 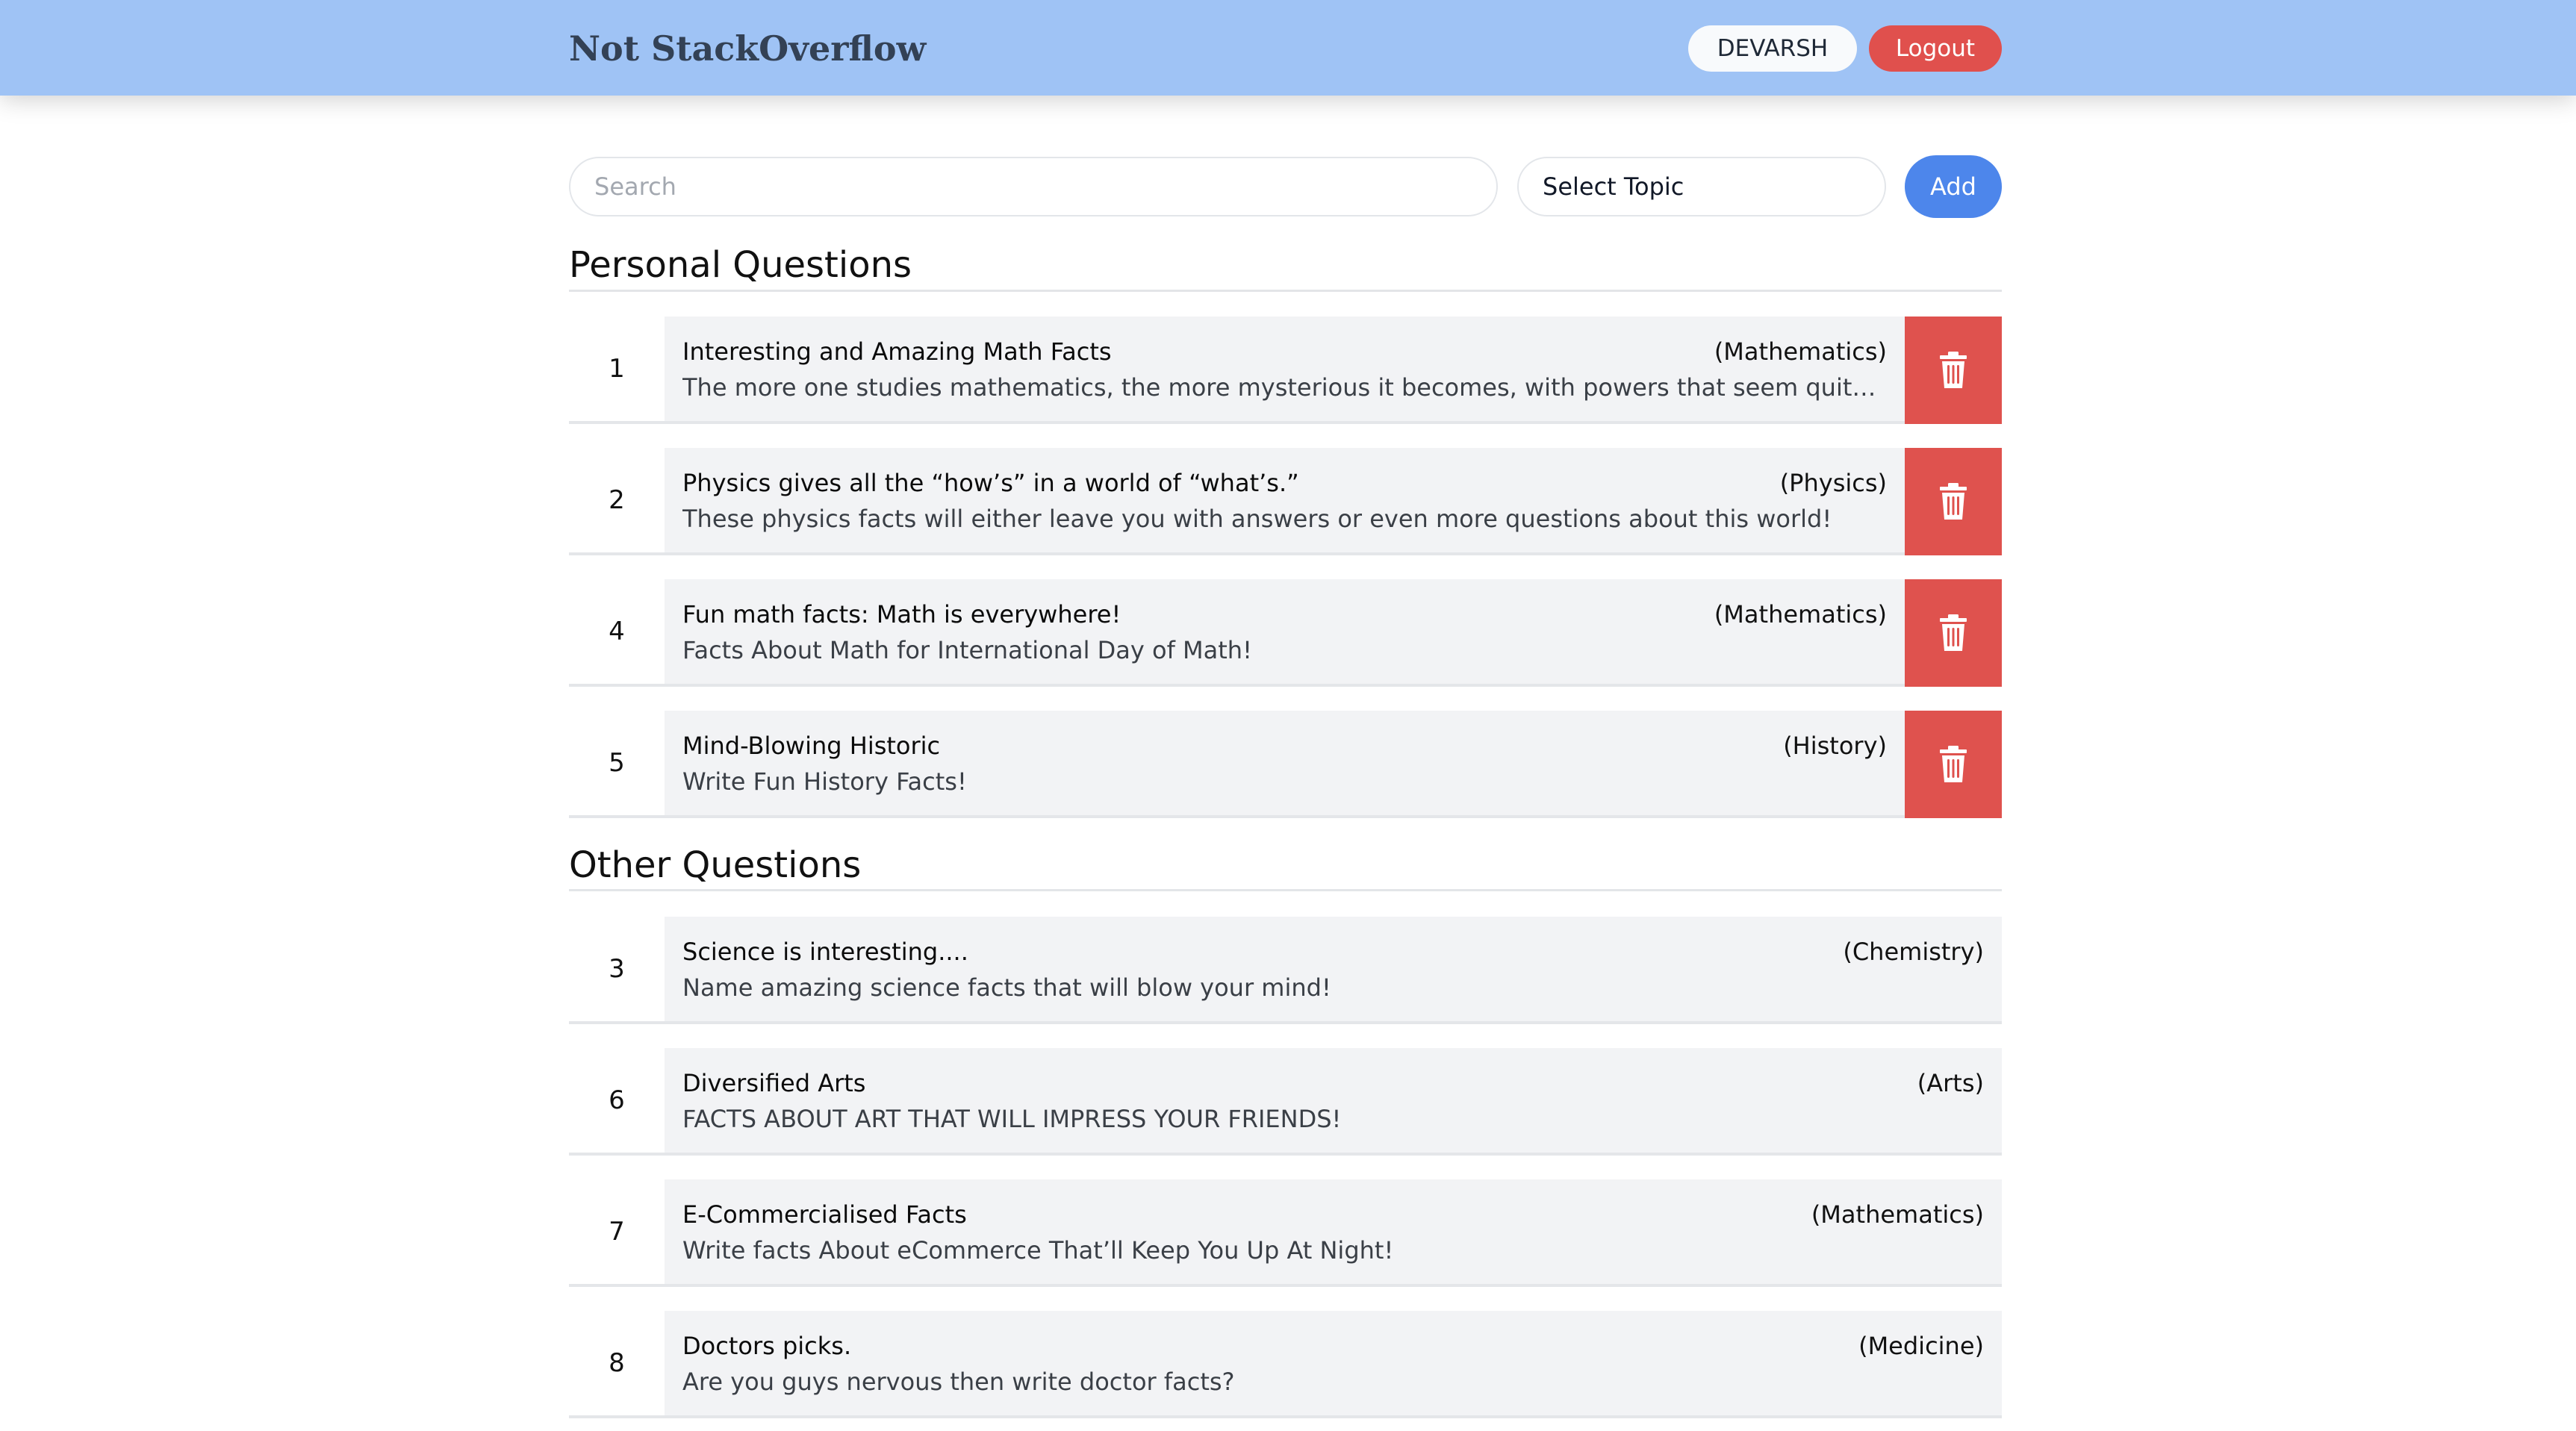 I want to click on navbar: Not StackOverflow DEVARSH Logout, so click(x=1288, y=48).